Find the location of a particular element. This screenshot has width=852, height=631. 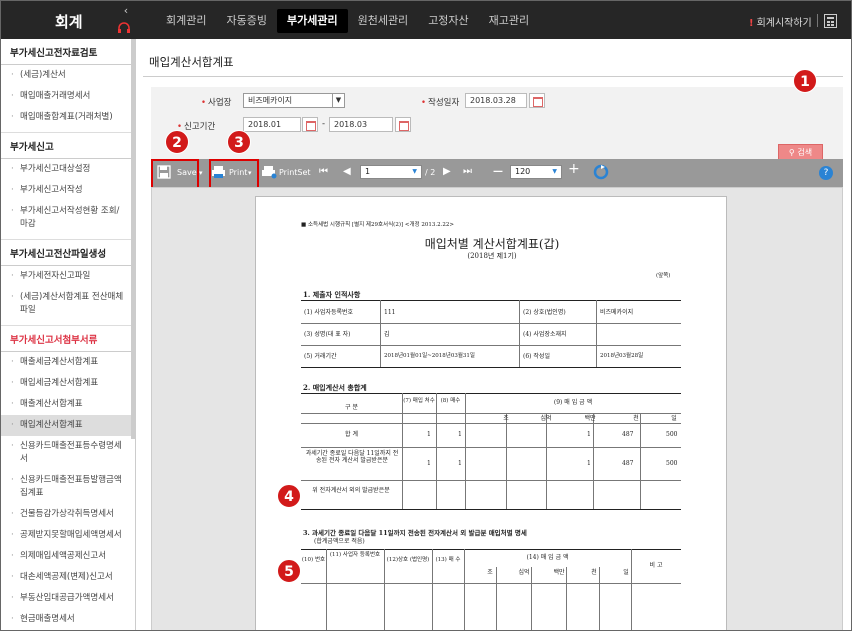

start-label: 회계시작하기 is located at coordinates (784, 23).